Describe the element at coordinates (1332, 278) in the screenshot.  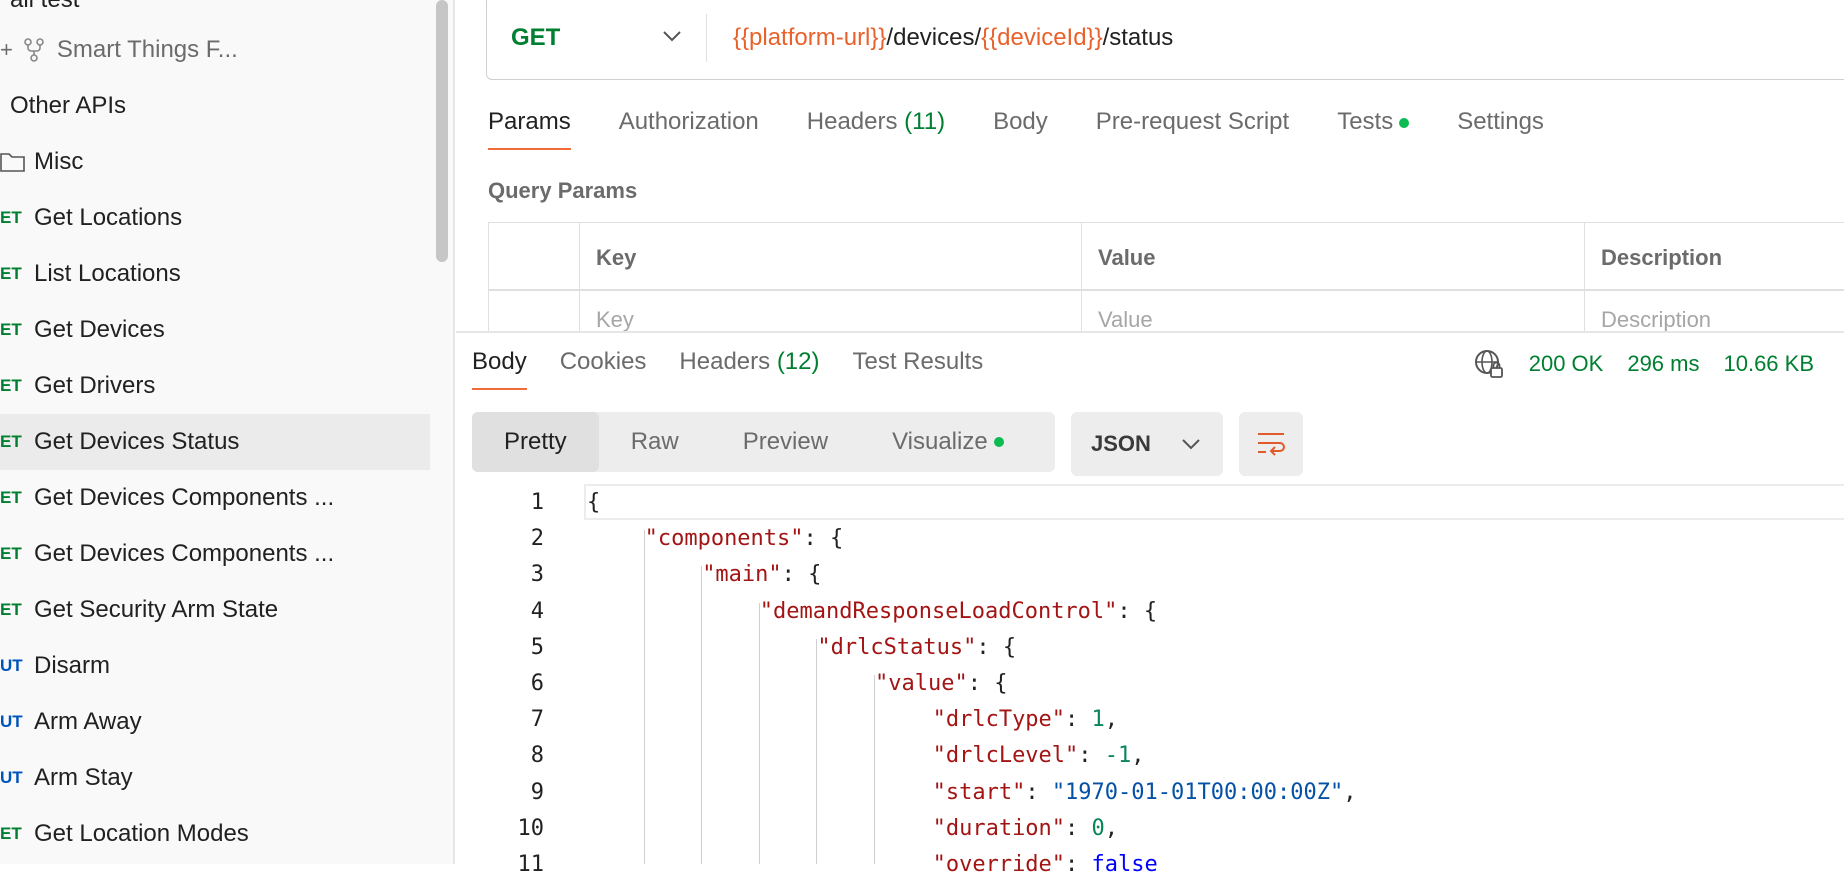
I see `column-value: Value Value` at that location.